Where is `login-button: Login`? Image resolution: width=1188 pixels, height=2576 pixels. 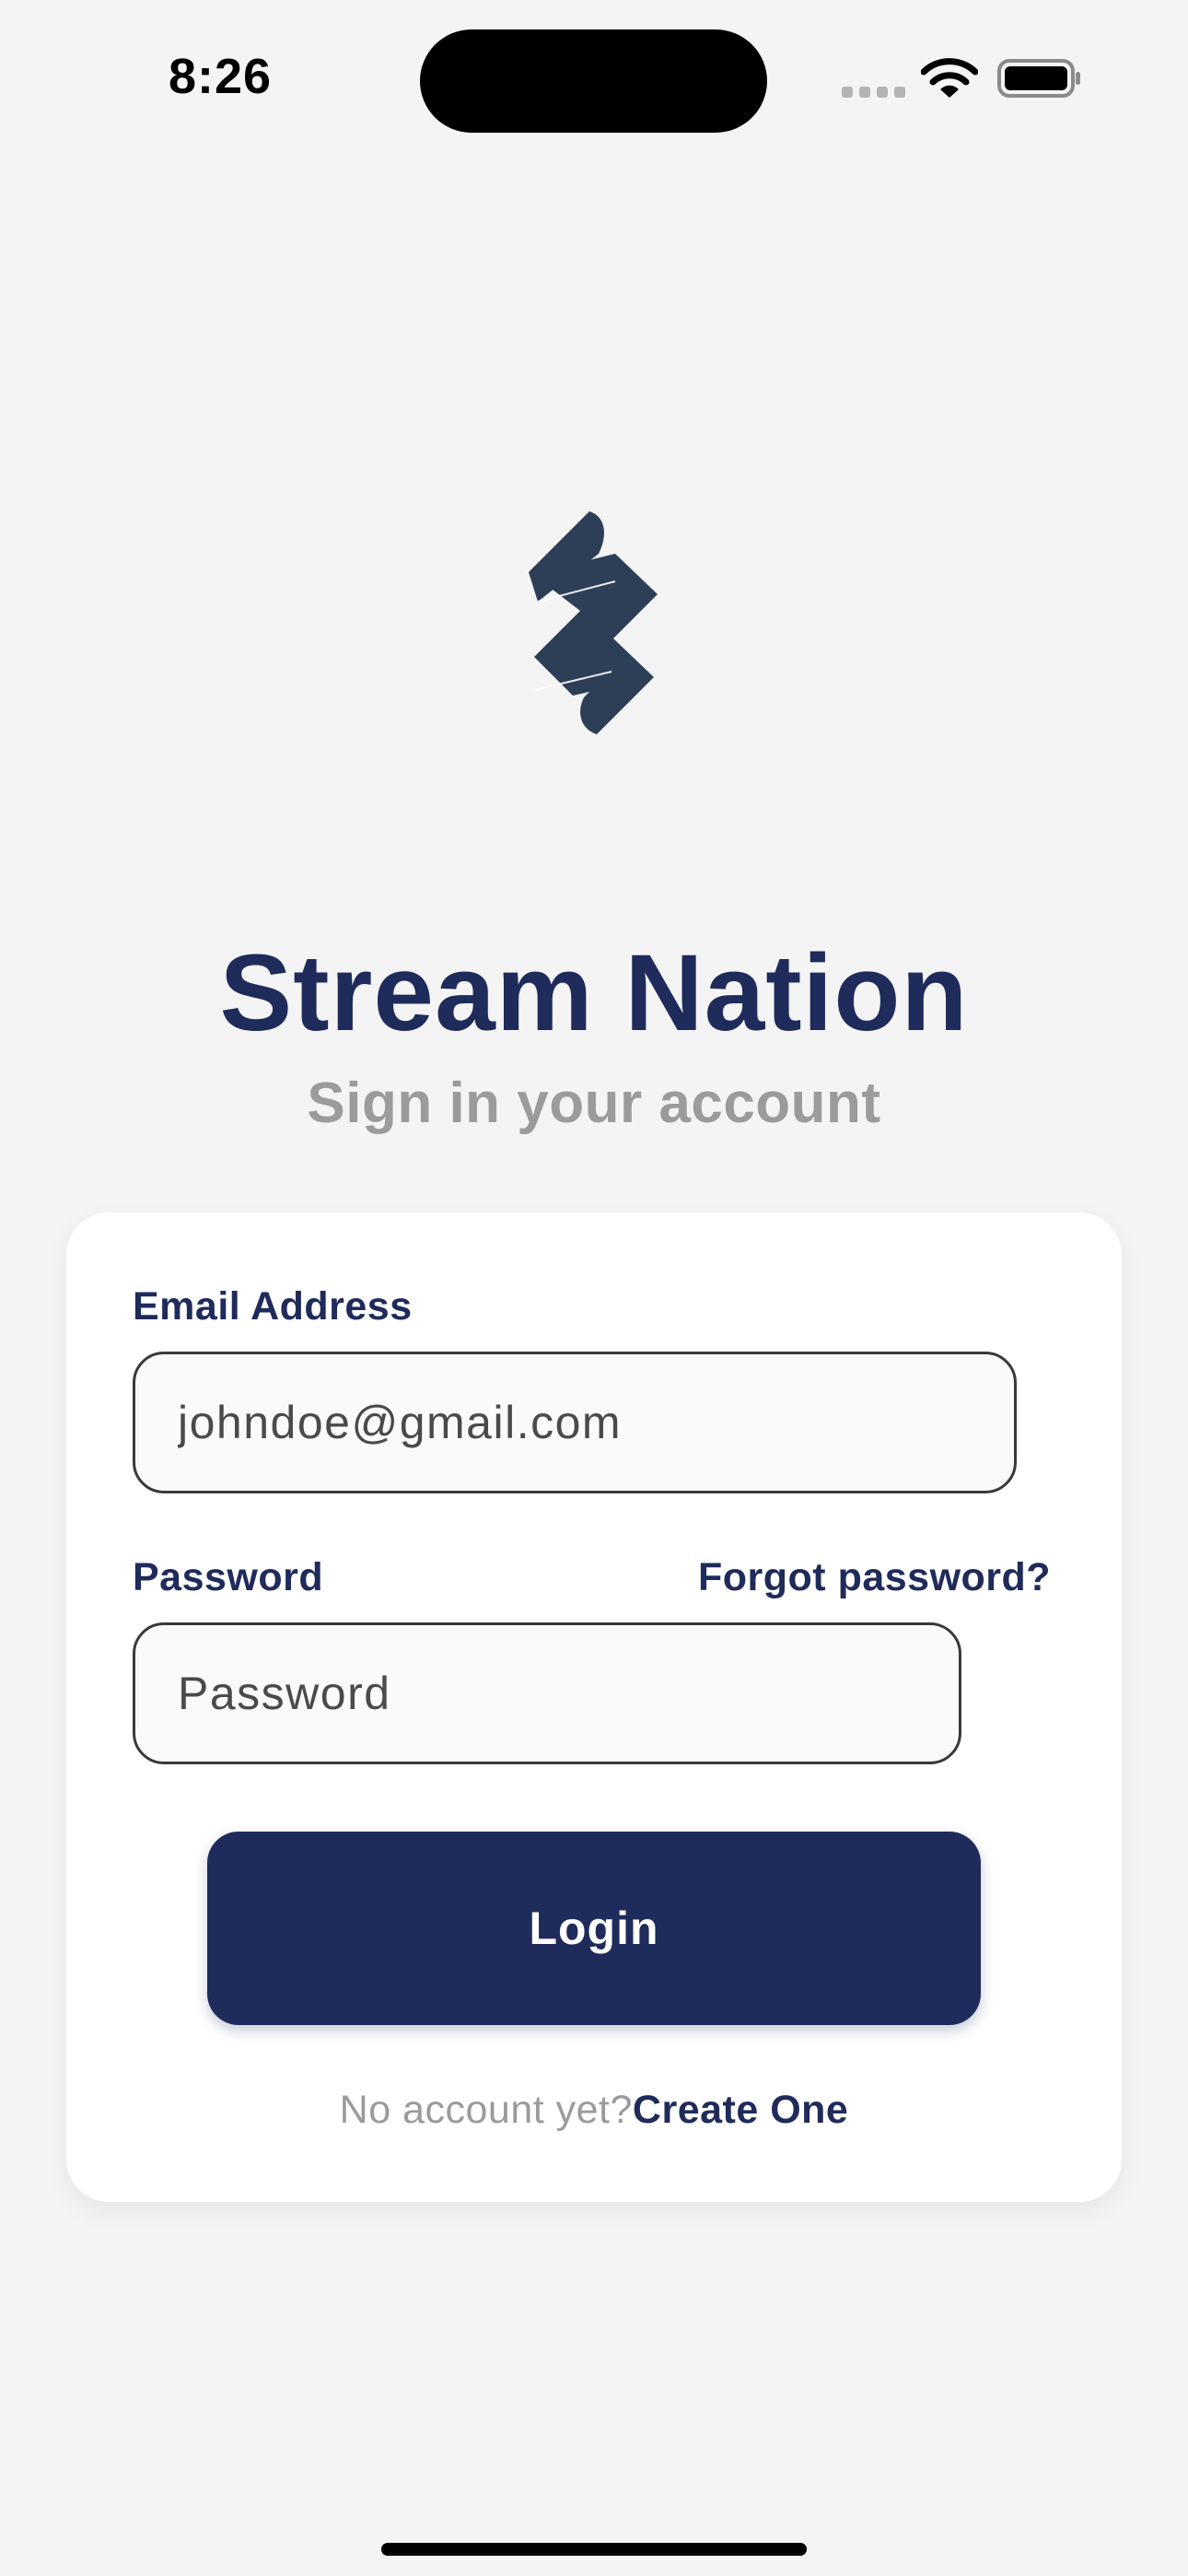
login-button: Login is located at coordinates (594, 1928).